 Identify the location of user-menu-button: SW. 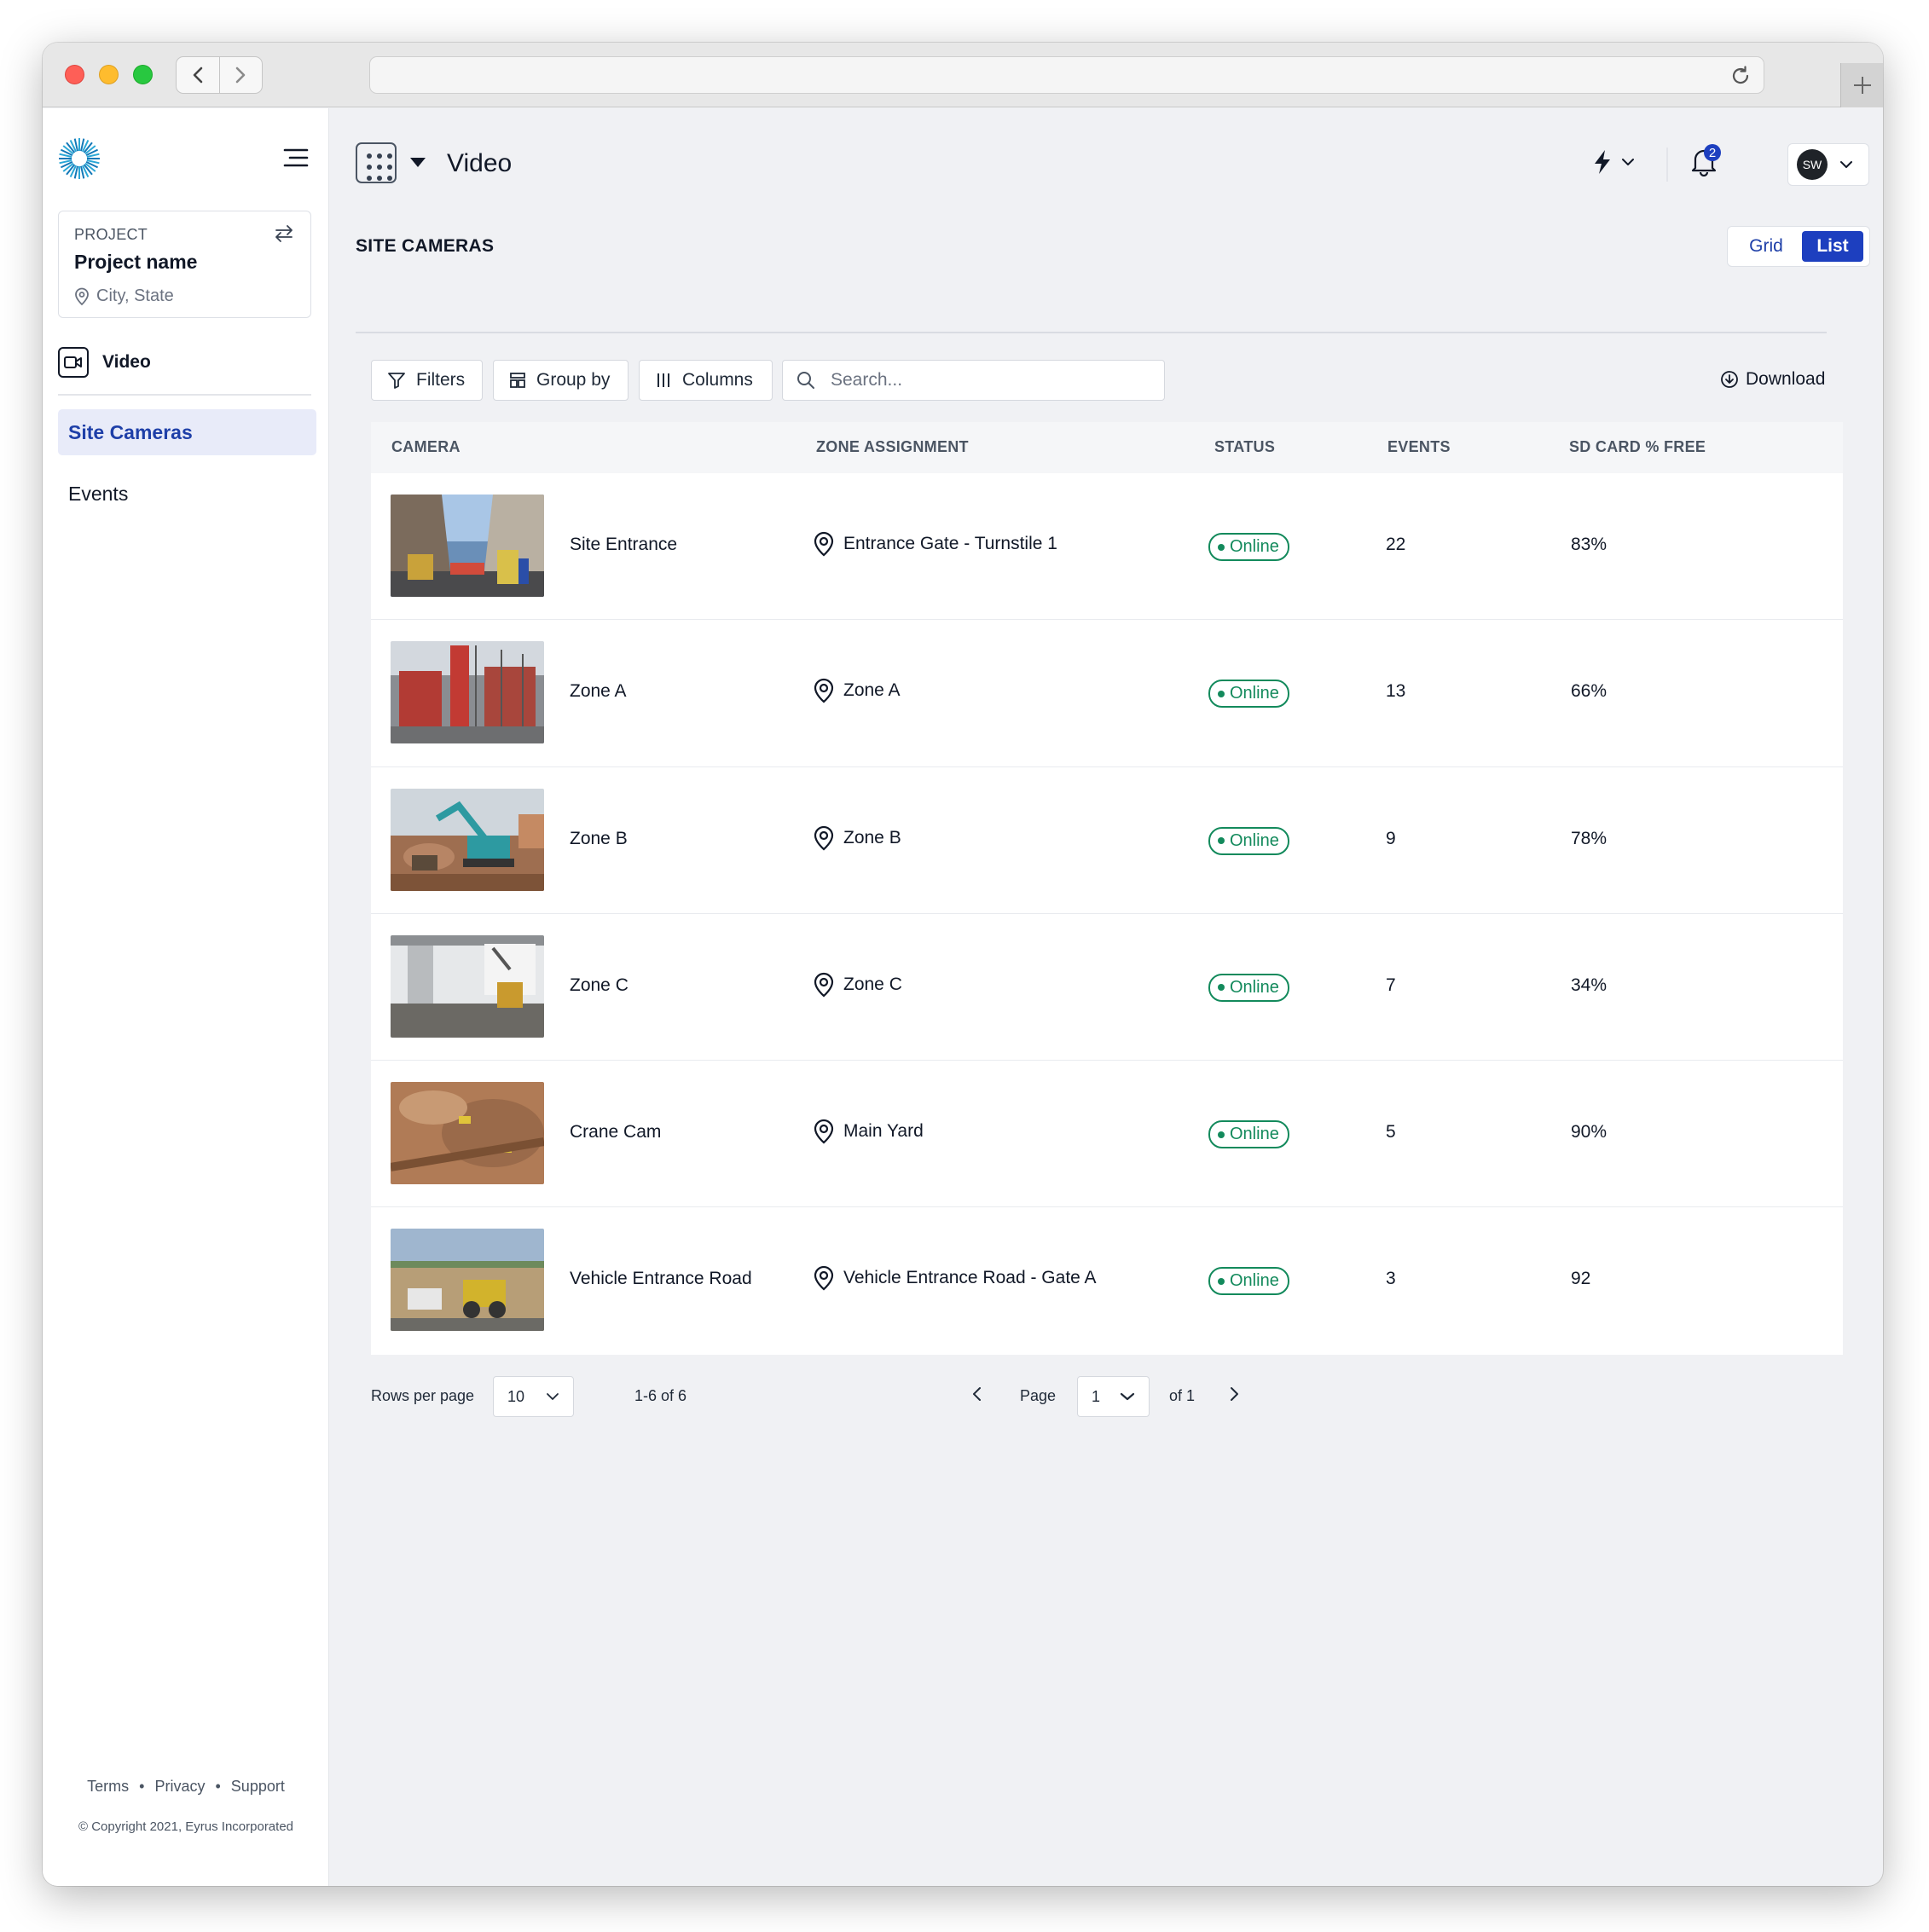
(1828, 164).